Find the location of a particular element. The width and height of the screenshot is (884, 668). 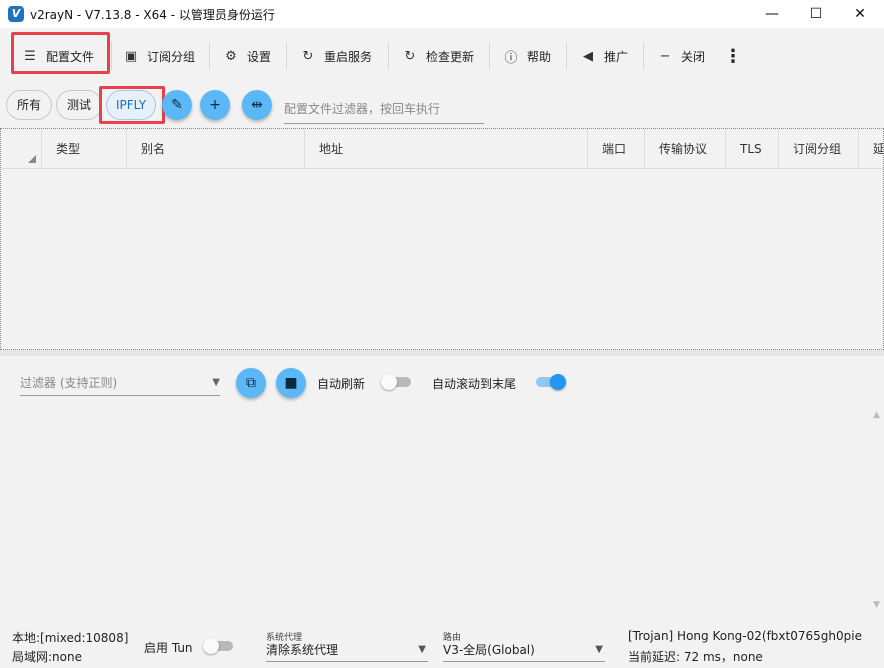

add-group-button: + is located at coordinates (215, 105).